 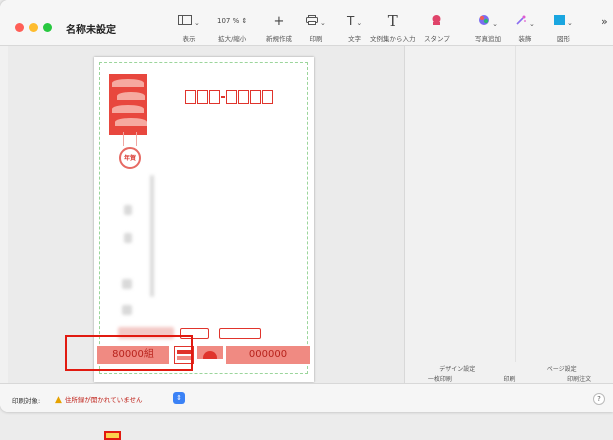 What do you see at coordinates (355, 21) in the screenshot?
I see `text-icon: T ⌄` at bounding box center [355, 21].